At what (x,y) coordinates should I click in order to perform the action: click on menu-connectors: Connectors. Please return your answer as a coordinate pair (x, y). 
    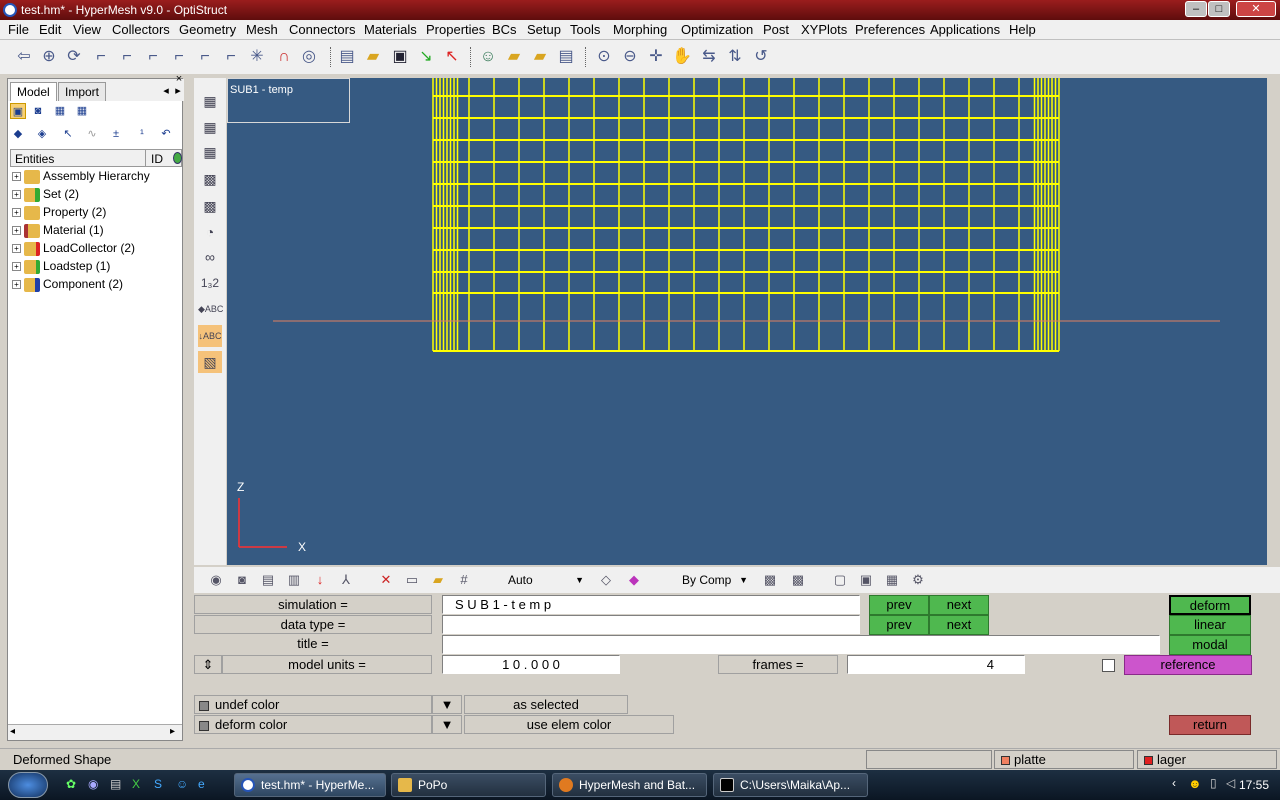
    Looking at the image, I should click on (322, 29).